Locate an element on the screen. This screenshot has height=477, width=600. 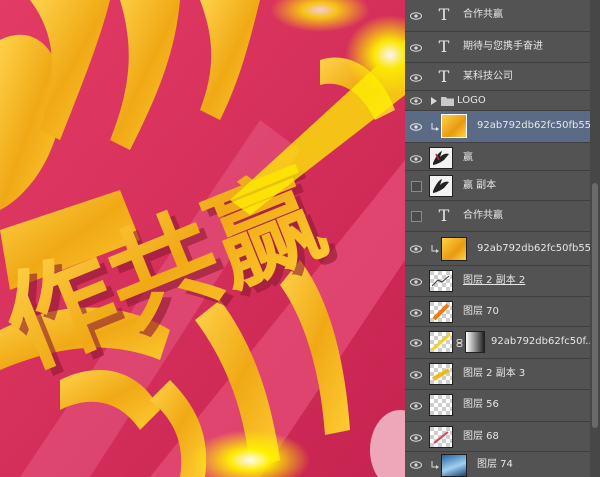
layer-name: 赢 is located at coordinates (468, 157).